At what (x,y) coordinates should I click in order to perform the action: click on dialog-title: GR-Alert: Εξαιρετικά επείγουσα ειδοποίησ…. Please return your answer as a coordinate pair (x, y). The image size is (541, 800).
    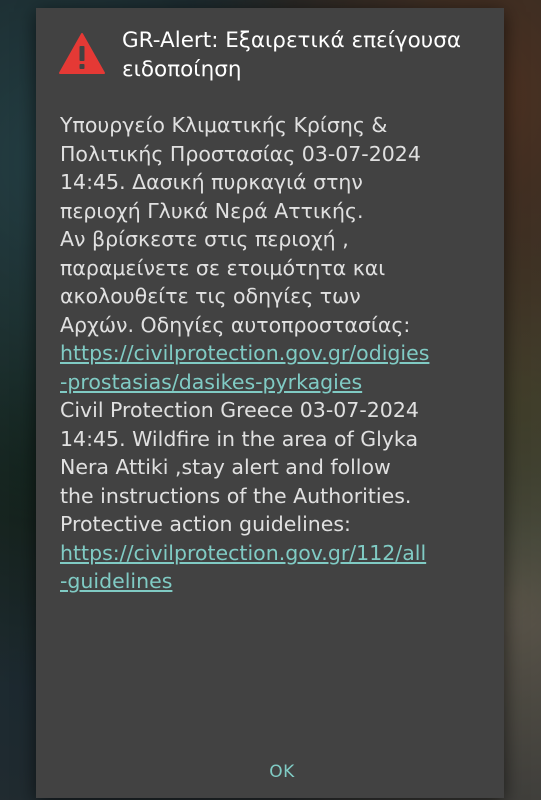
    Looking at the image, I should click on (292, 55).